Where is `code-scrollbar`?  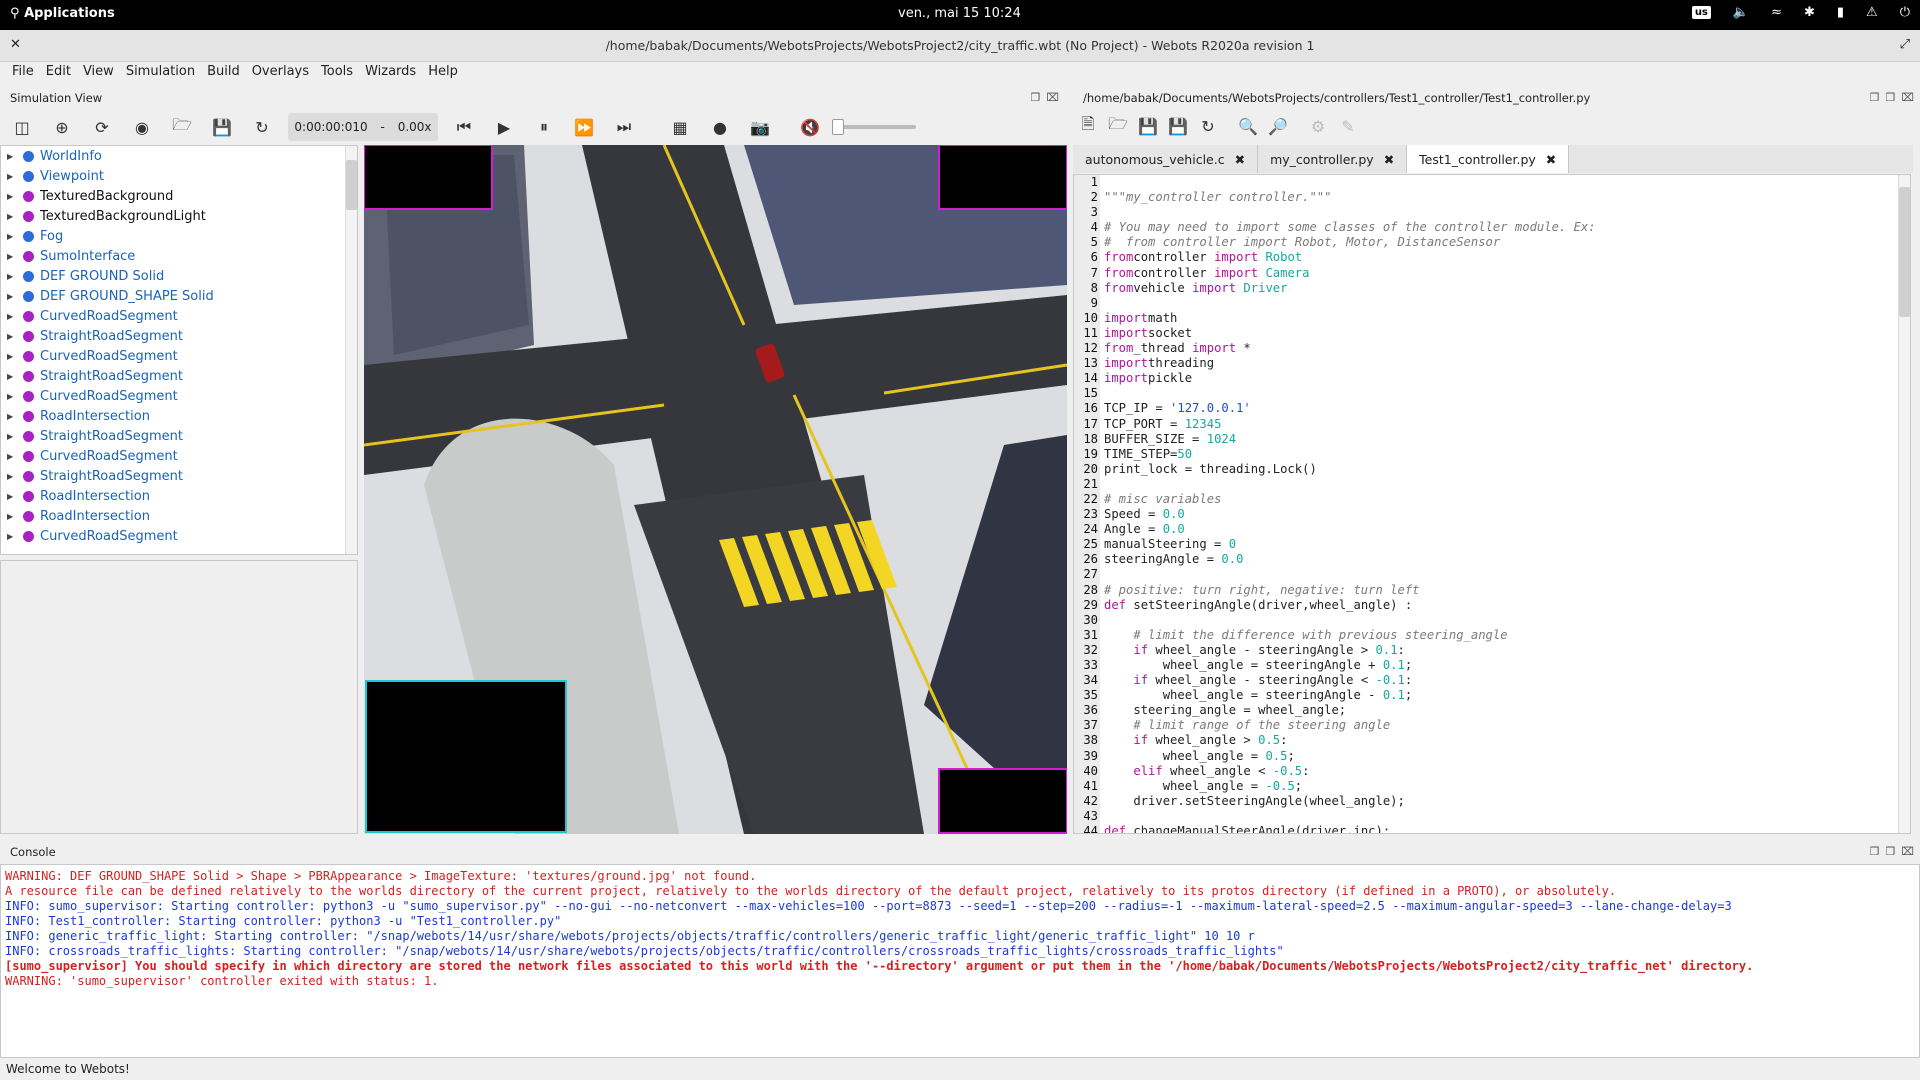
code-scrollbar is located at coordinates (1904, 504).